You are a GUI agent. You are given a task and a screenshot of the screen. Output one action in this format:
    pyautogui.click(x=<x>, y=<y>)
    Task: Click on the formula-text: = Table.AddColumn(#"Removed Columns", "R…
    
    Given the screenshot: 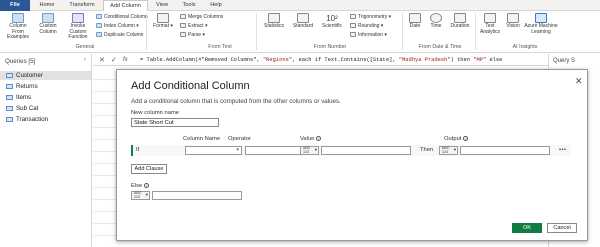 What is the action you would take?
    pyautogui.click(x=321, y=60)
    